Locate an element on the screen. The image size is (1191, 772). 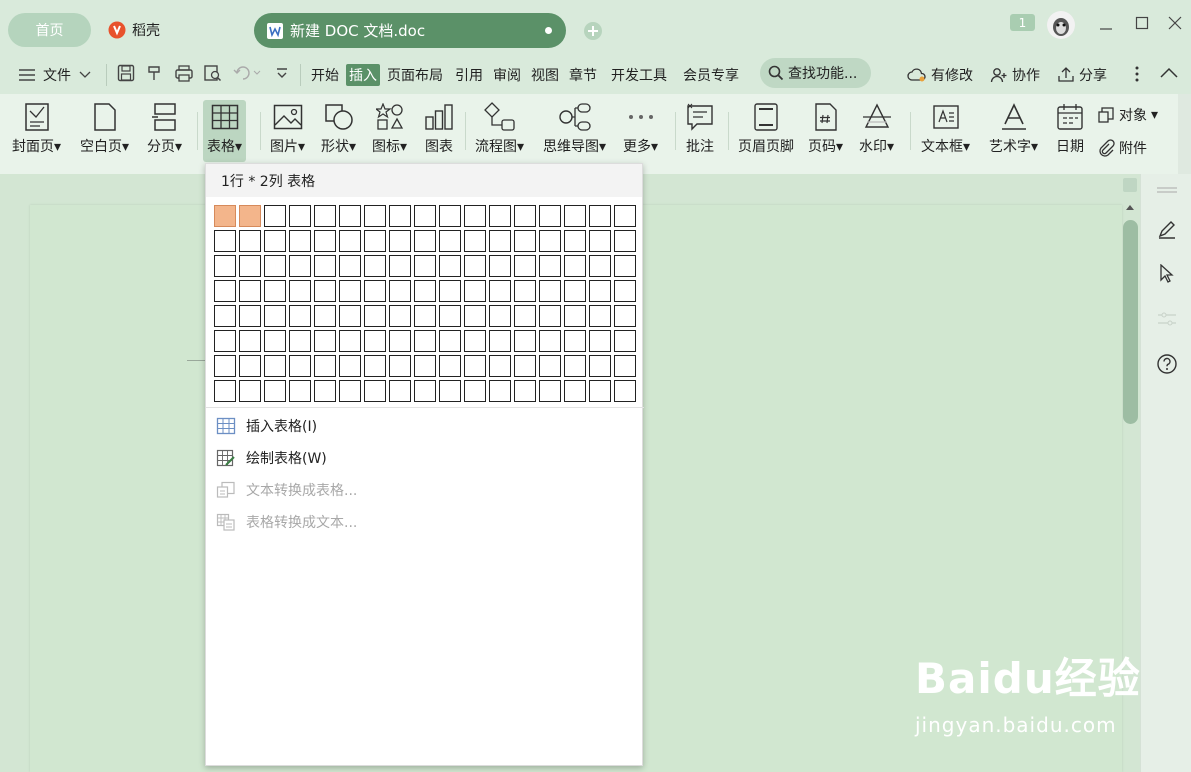
tab-chapter: 章节 is located at coordinates (583, 75).